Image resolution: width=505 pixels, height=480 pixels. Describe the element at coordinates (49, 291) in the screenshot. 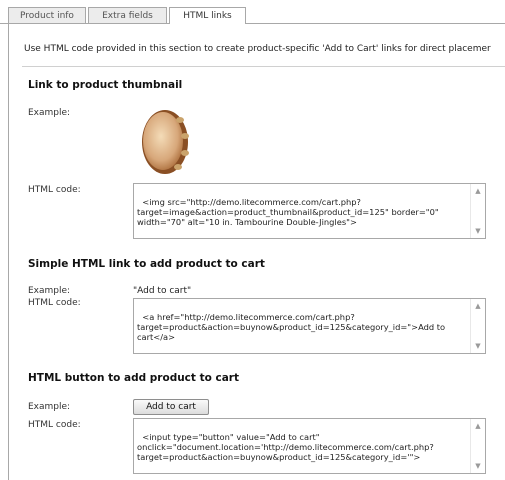

I see `link-example-label: Example:` at that location.